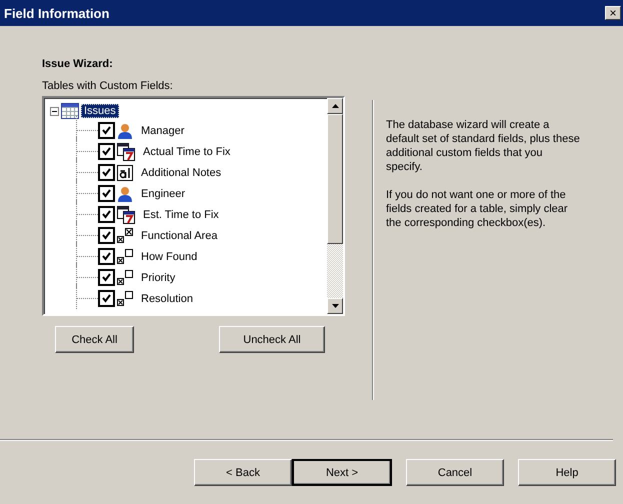  I want to click on tree-item: Actual Time to Fix, so click(186, 152).